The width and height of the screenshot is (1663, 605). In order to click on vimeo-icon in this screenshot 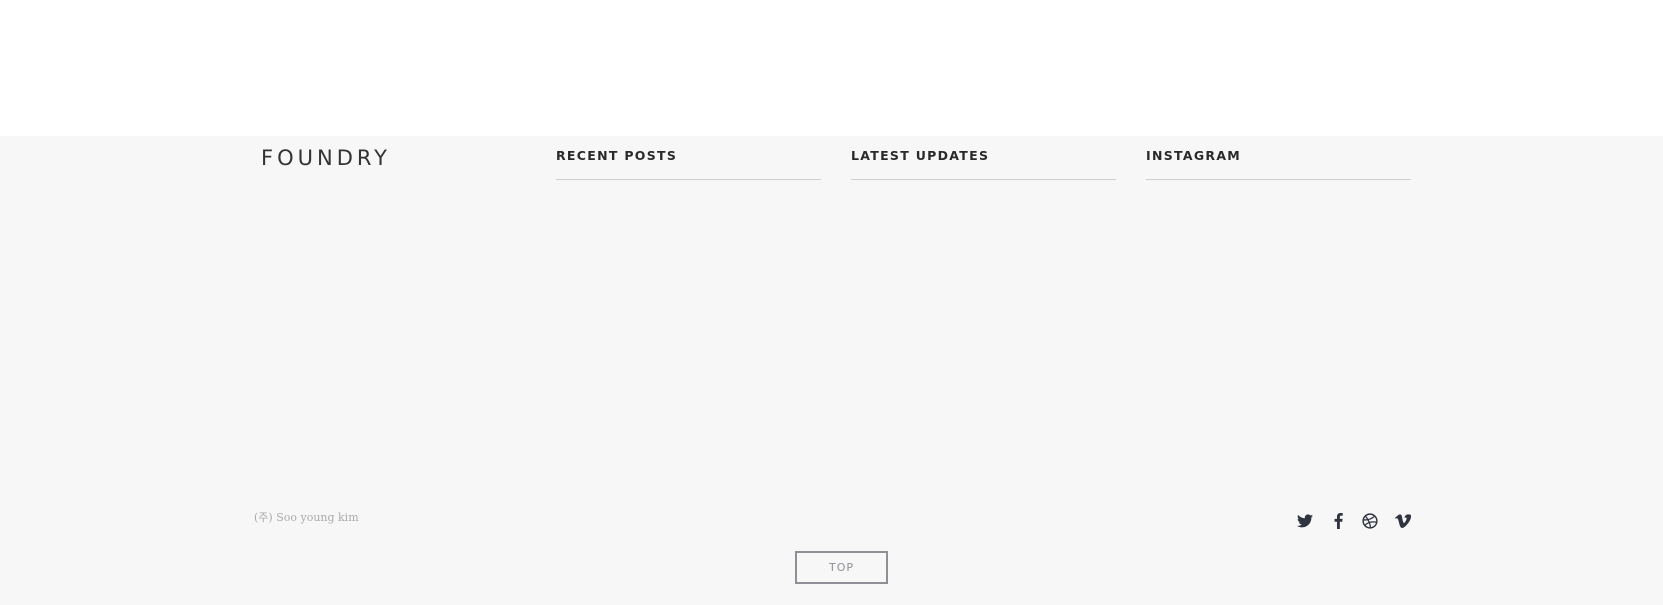, I will do `click(1403, 521)`.